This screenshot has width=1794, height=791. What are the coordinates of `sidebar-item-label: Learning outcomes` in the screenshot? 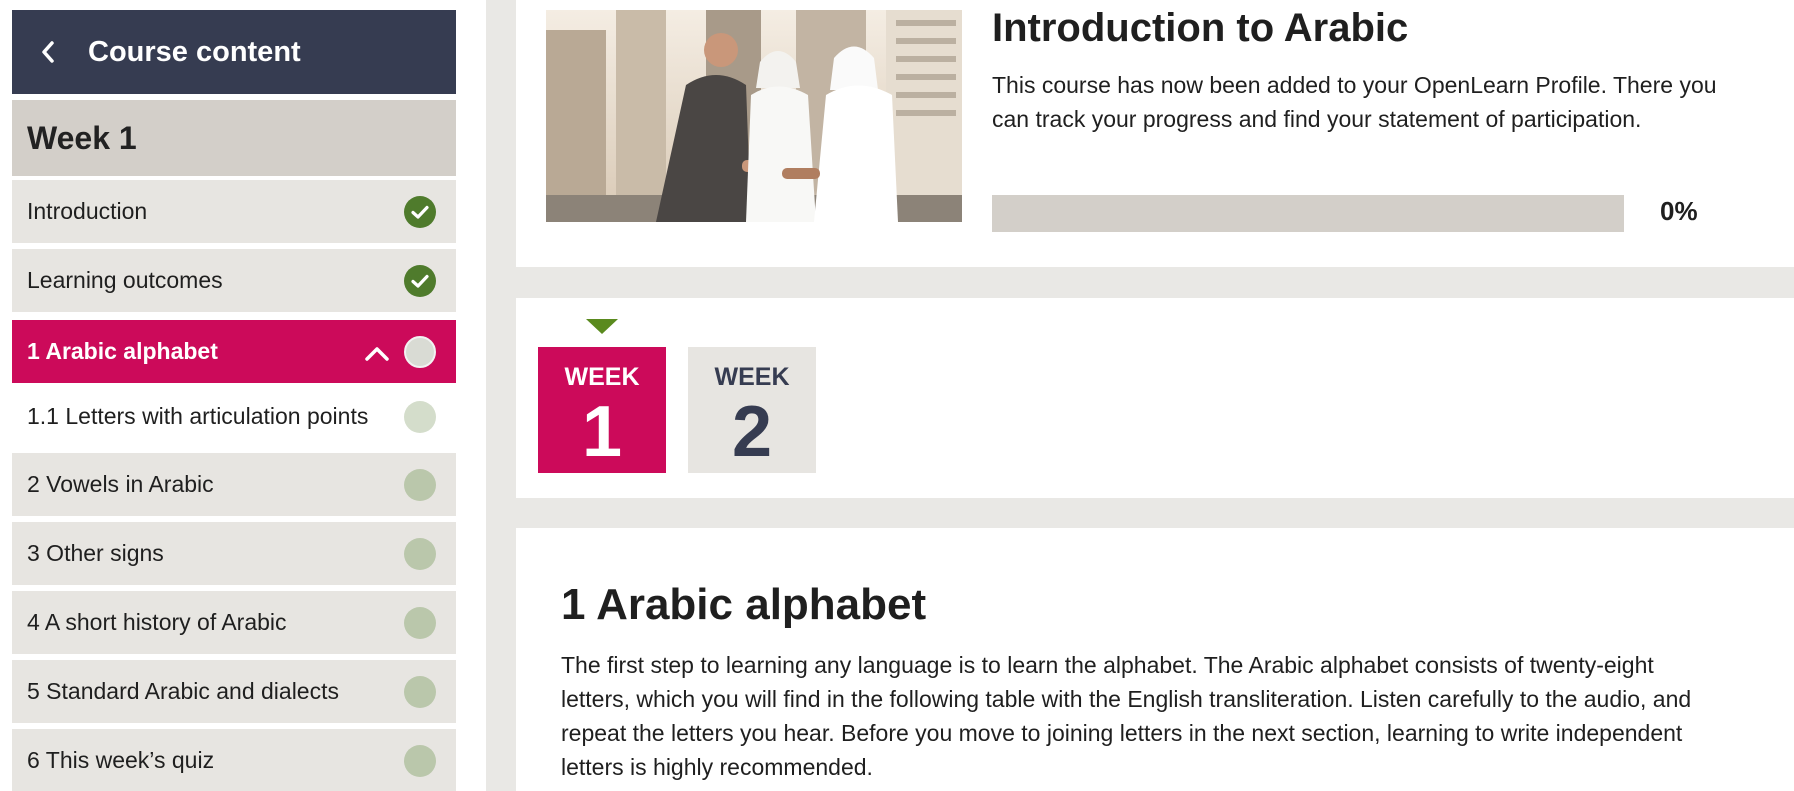 It's located at (125, 280).